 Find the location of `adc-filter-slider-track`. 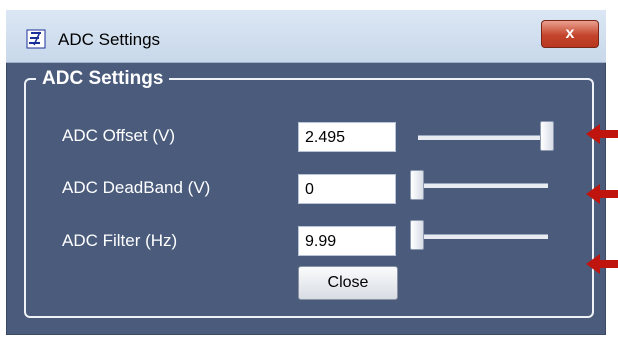

adc-filter-slider-track is located at coordinates (479, 236).